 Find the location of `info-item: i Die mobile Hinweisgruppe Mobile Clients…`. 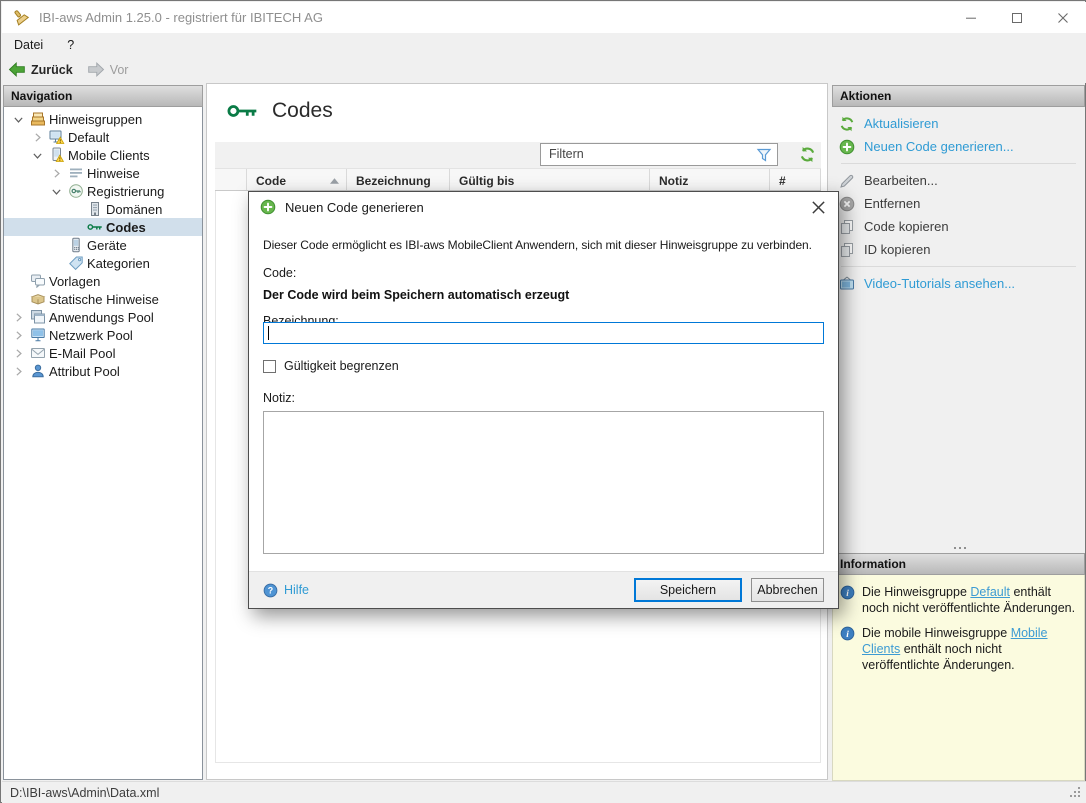

info-item: i Die mobile Hinweisgruppe Mobile Clients… is located at coordinates (958, 644).